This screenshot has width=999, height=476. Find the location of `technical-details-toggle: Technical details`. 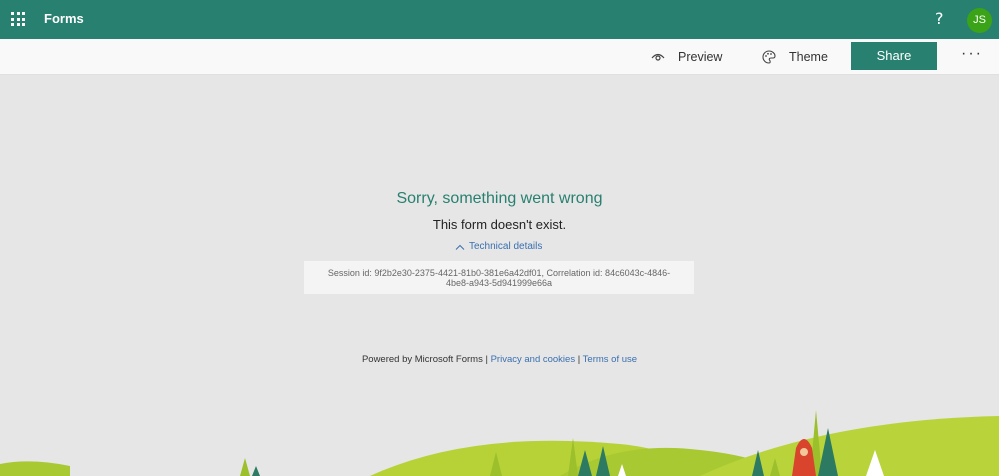

technical-details-toggle: Technical details is located at coordinates (498, 246).